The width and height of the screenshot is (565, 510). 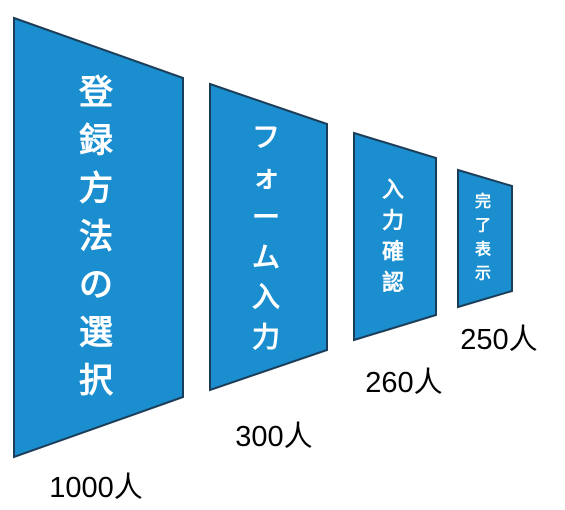 What do you see at coordinates (266, 257) in the screenshot?
I see `funnel-stage-2-label-char: ム` at bounding box center [266, 257].